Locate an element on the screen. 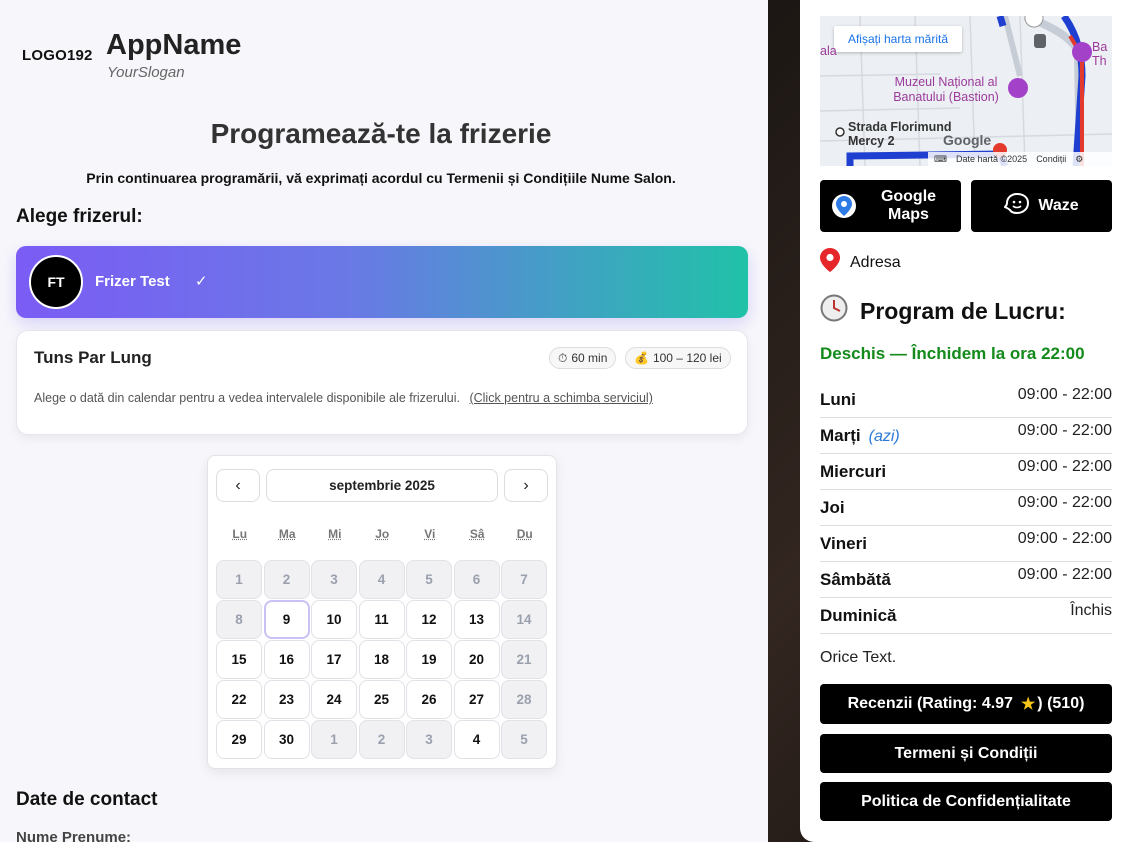 The height and width of the screenshot is (842, 1131). map-terms-link: Condiții is located at coordinates (1051, 159).